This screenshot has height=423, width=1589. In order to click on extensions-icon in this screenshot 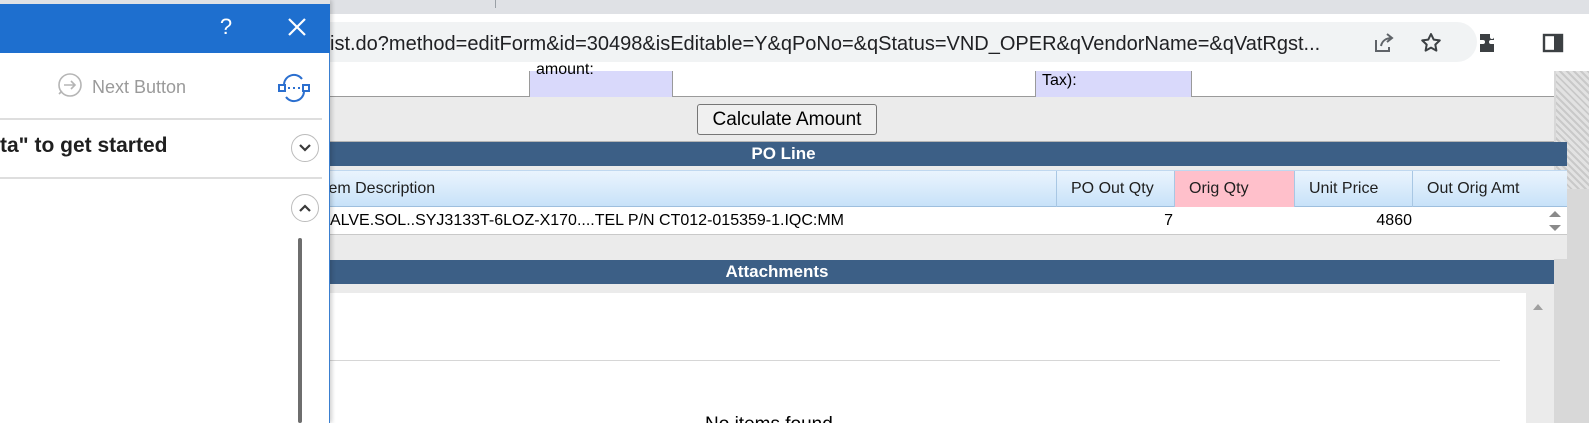, I will do `click(1489, 43)`.